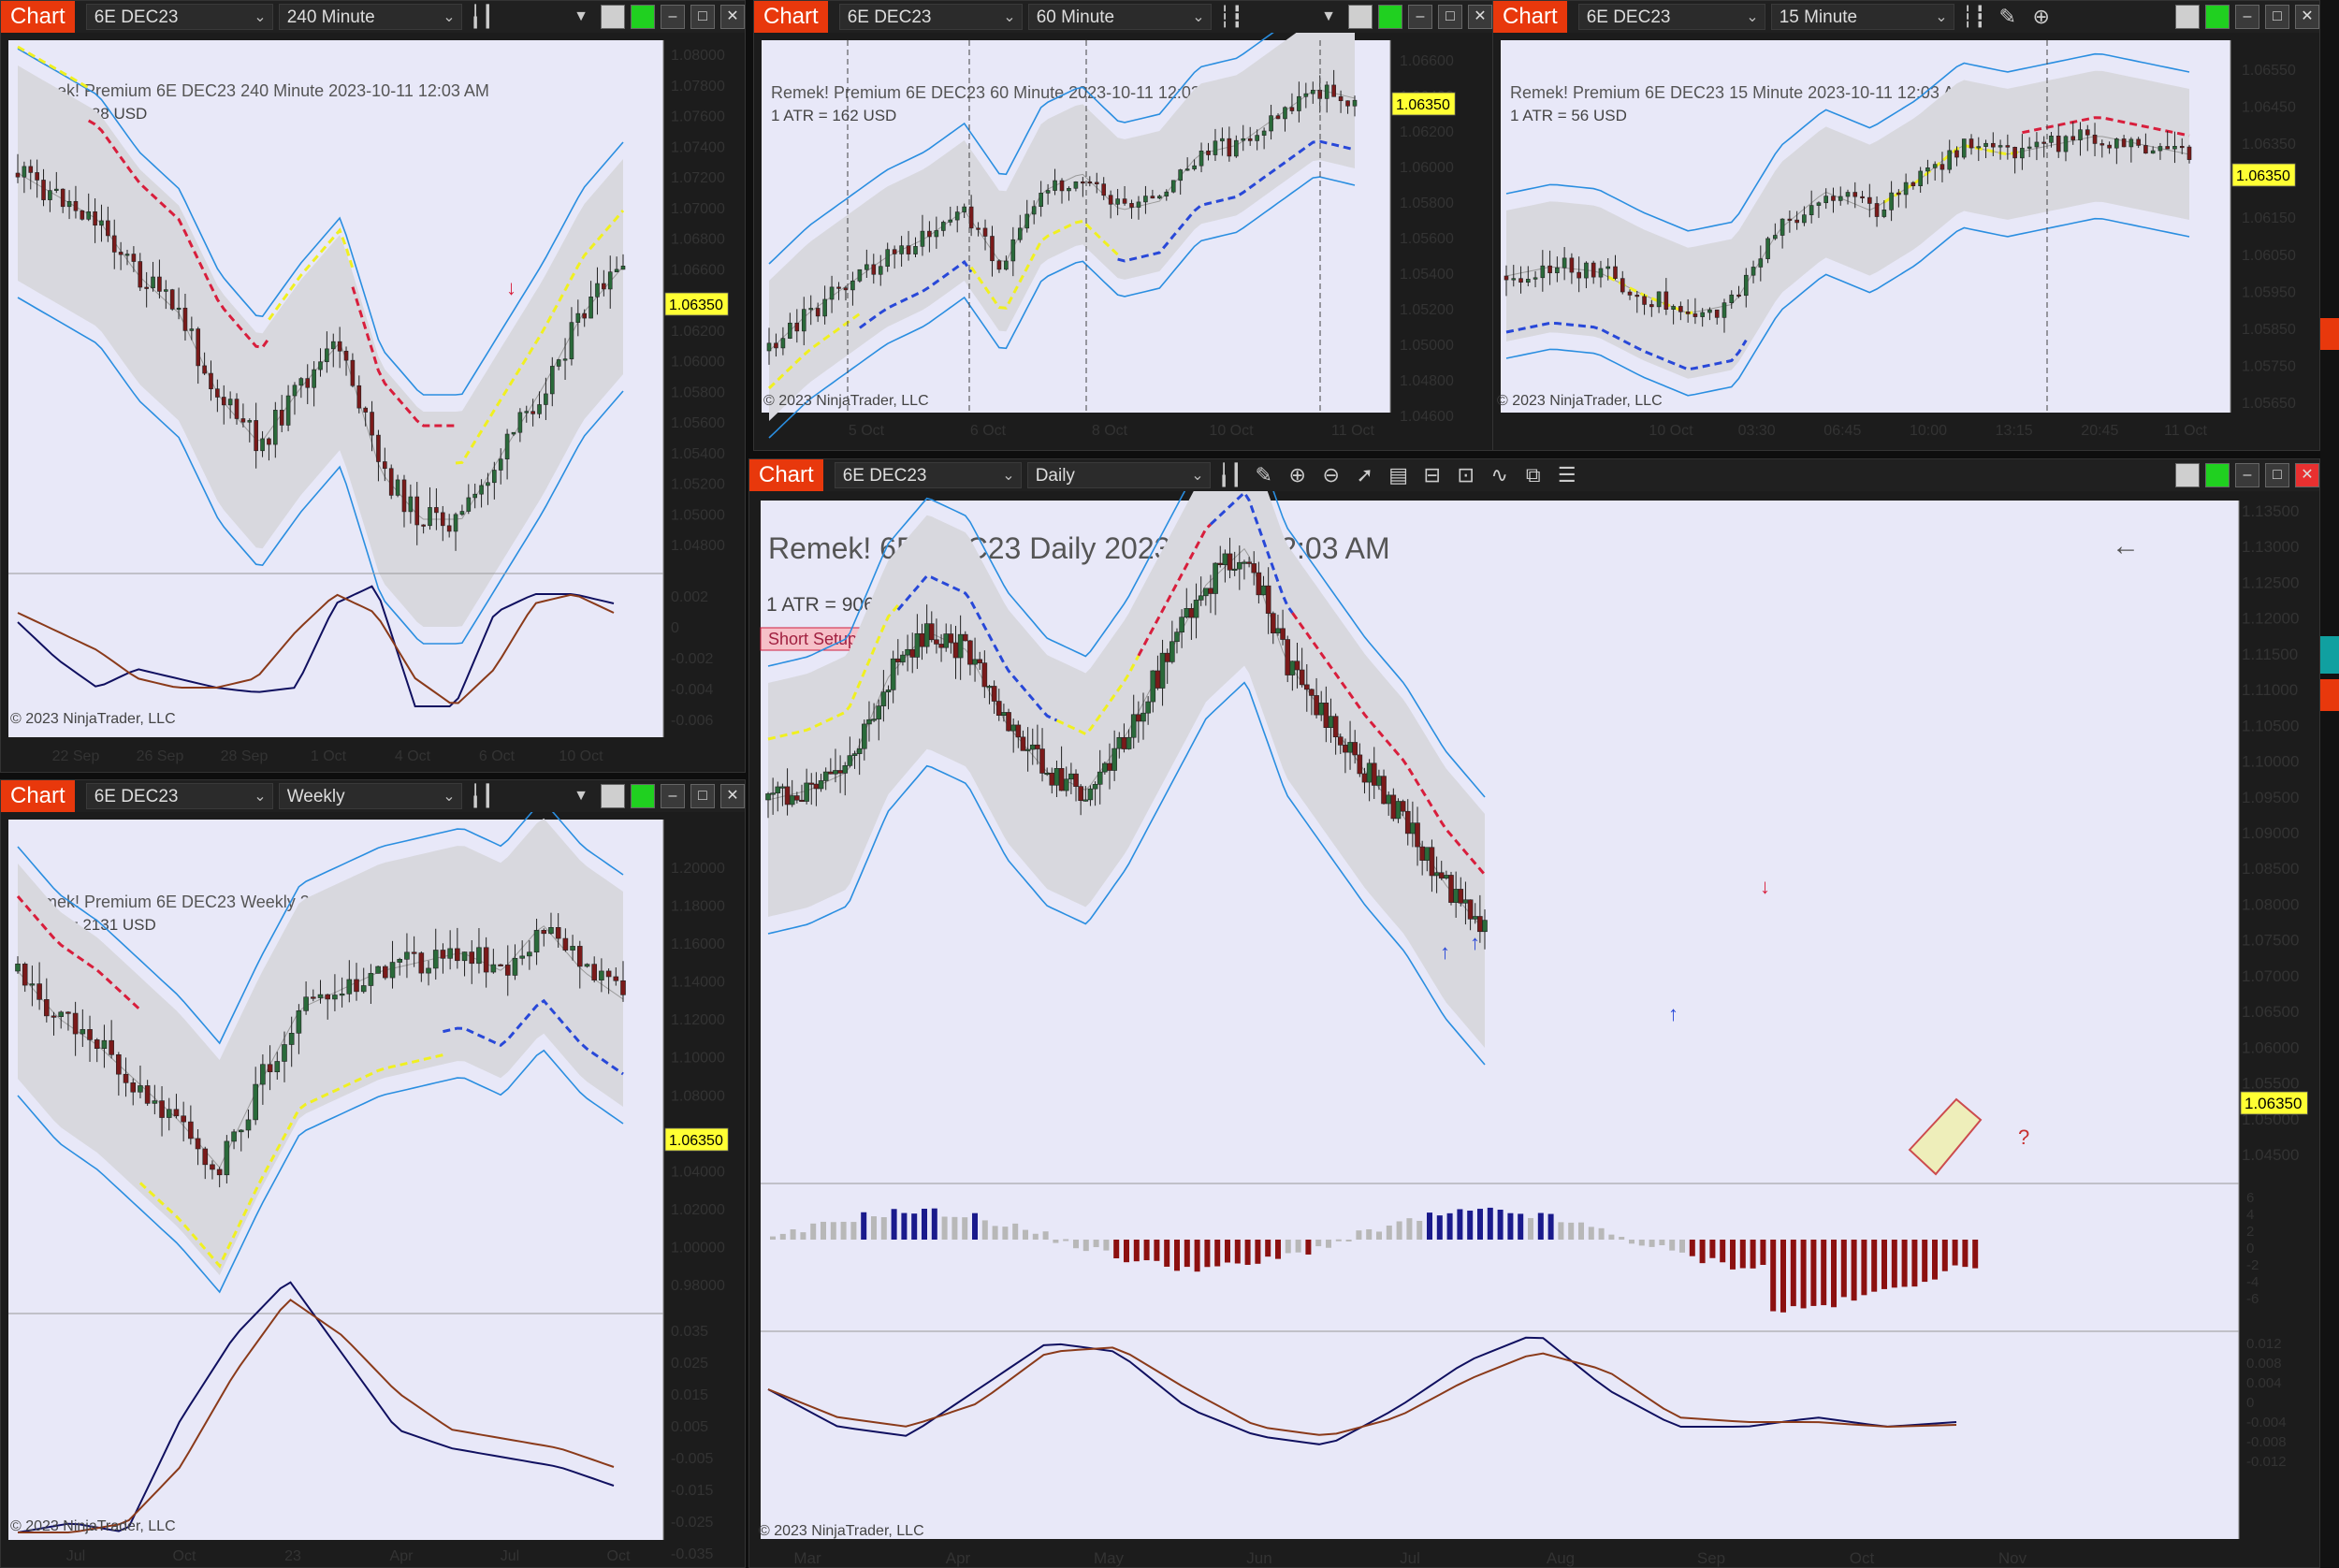 The width and height of the screenshot is (2339, 1568). I want to click on interval-select: Daily ⌄, so click(1118, 475).